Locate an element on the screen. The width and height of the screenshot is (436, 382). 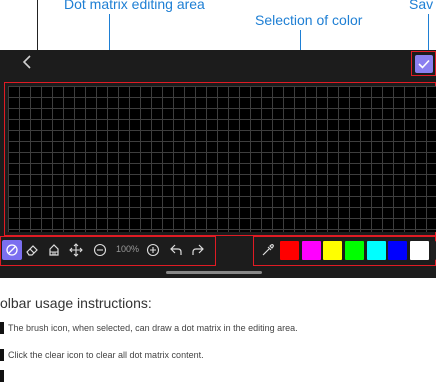
move-tool-button is located at coordinates (76, 250).